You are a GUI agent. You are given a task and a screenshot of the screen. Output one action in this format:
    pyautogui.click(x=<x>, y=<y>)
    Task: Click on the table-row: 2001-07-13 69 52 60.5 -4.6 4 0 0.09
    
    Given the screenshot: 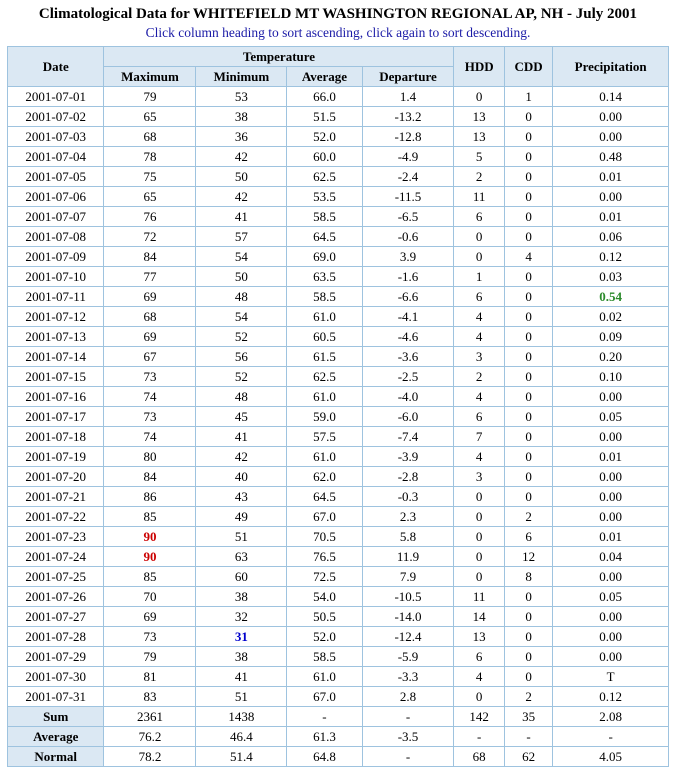 What is the action you would take?
    pyautogui.click(x=337, y=336)
    